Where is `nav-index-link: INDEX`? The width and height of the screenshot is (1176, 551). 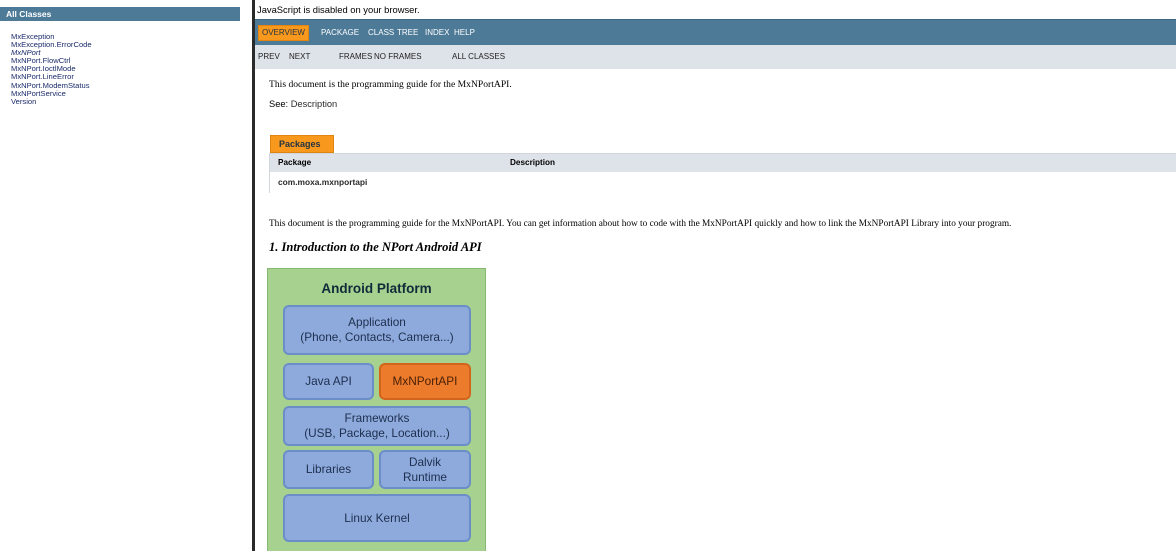
nav-index-link: INDEX is located at coordinates (437, 33).